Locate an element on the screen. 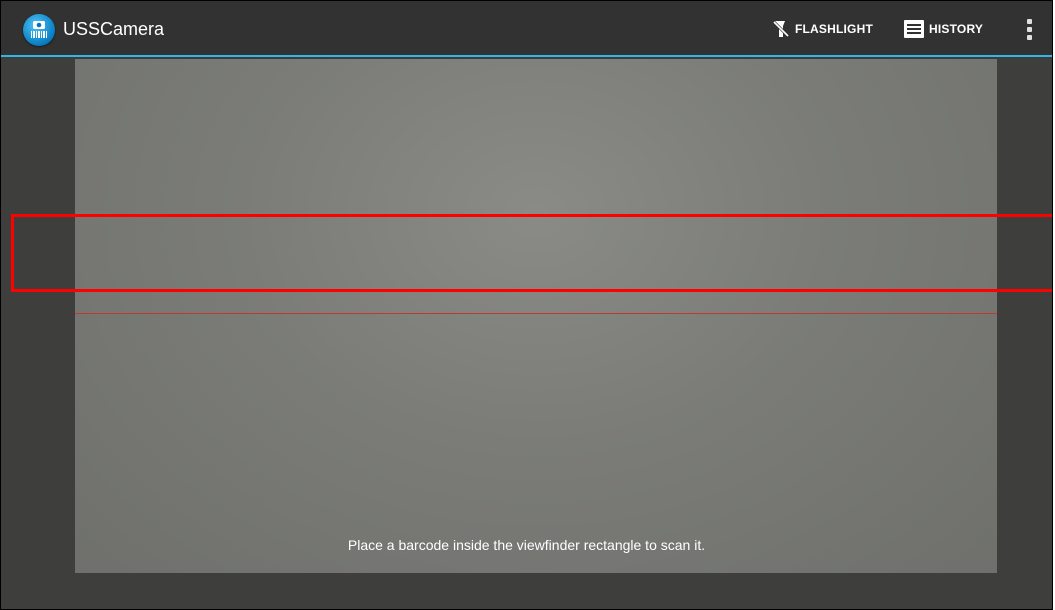  barcode-camera-icon is located at coordinates (39, 30).